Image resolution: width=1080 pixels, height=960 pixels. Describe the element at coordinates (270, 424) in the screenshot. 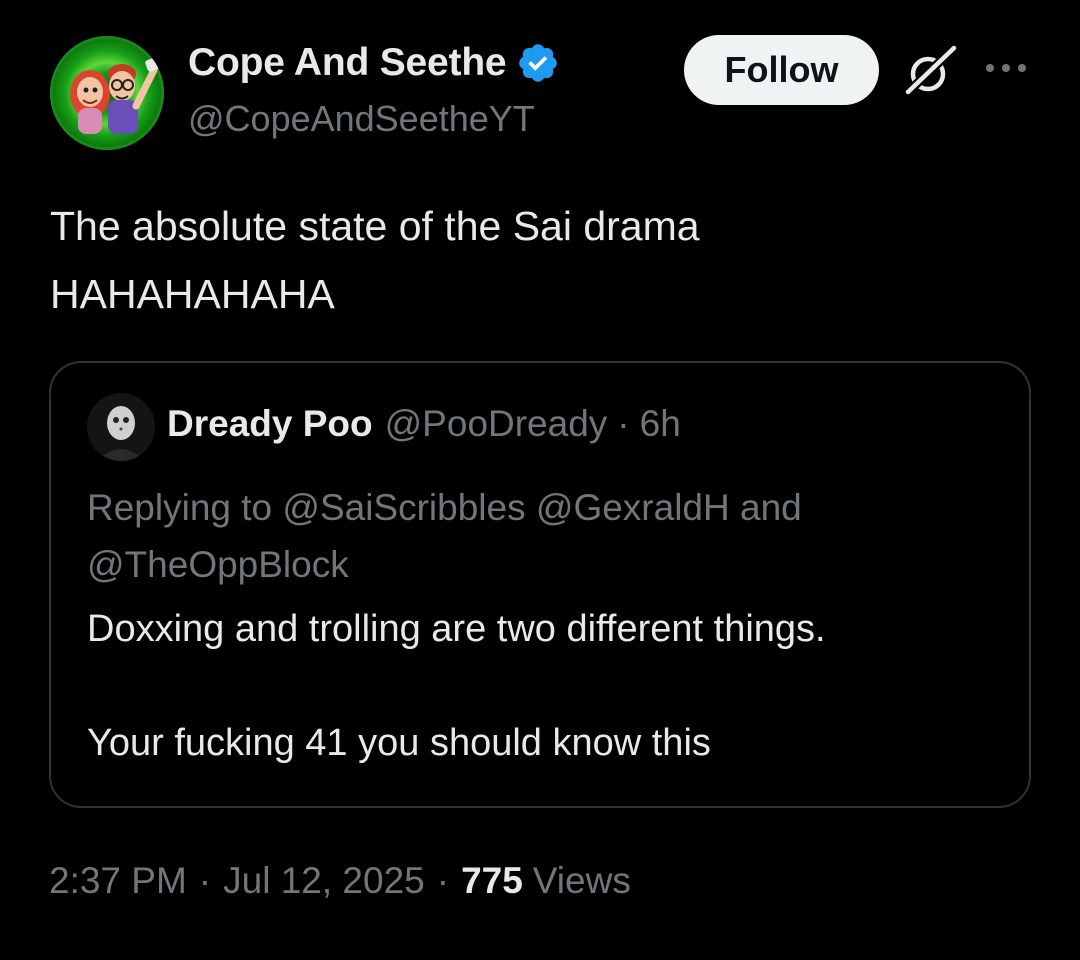

I see `quoted-author-name: Dready Poo` at that location.